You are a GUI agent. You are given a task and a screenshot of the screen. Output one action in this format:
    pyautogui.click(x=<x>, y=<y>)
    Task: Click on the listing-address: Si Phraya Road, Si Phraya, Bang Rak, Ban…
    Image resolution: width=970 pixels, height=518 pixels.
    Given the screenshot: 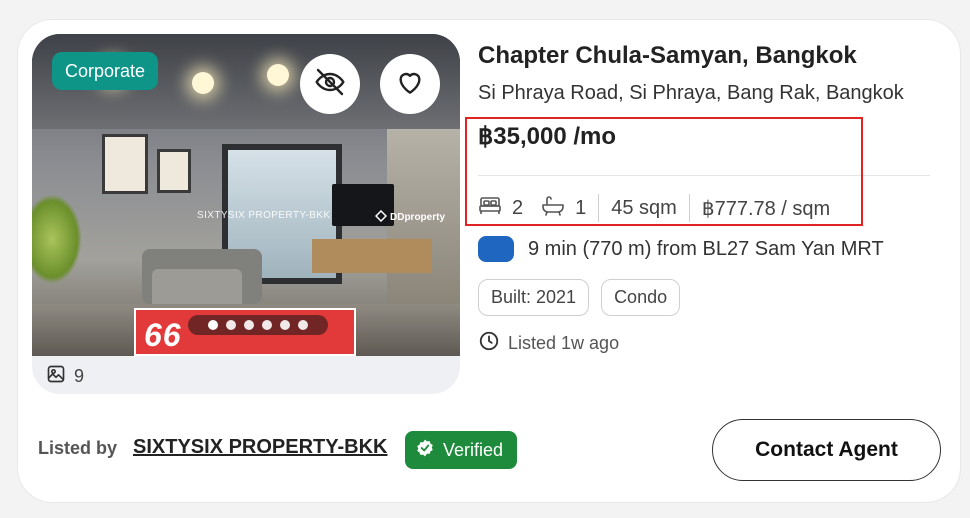 What is the action you would take?
    pyautogui.click(x=691, y=93)
    